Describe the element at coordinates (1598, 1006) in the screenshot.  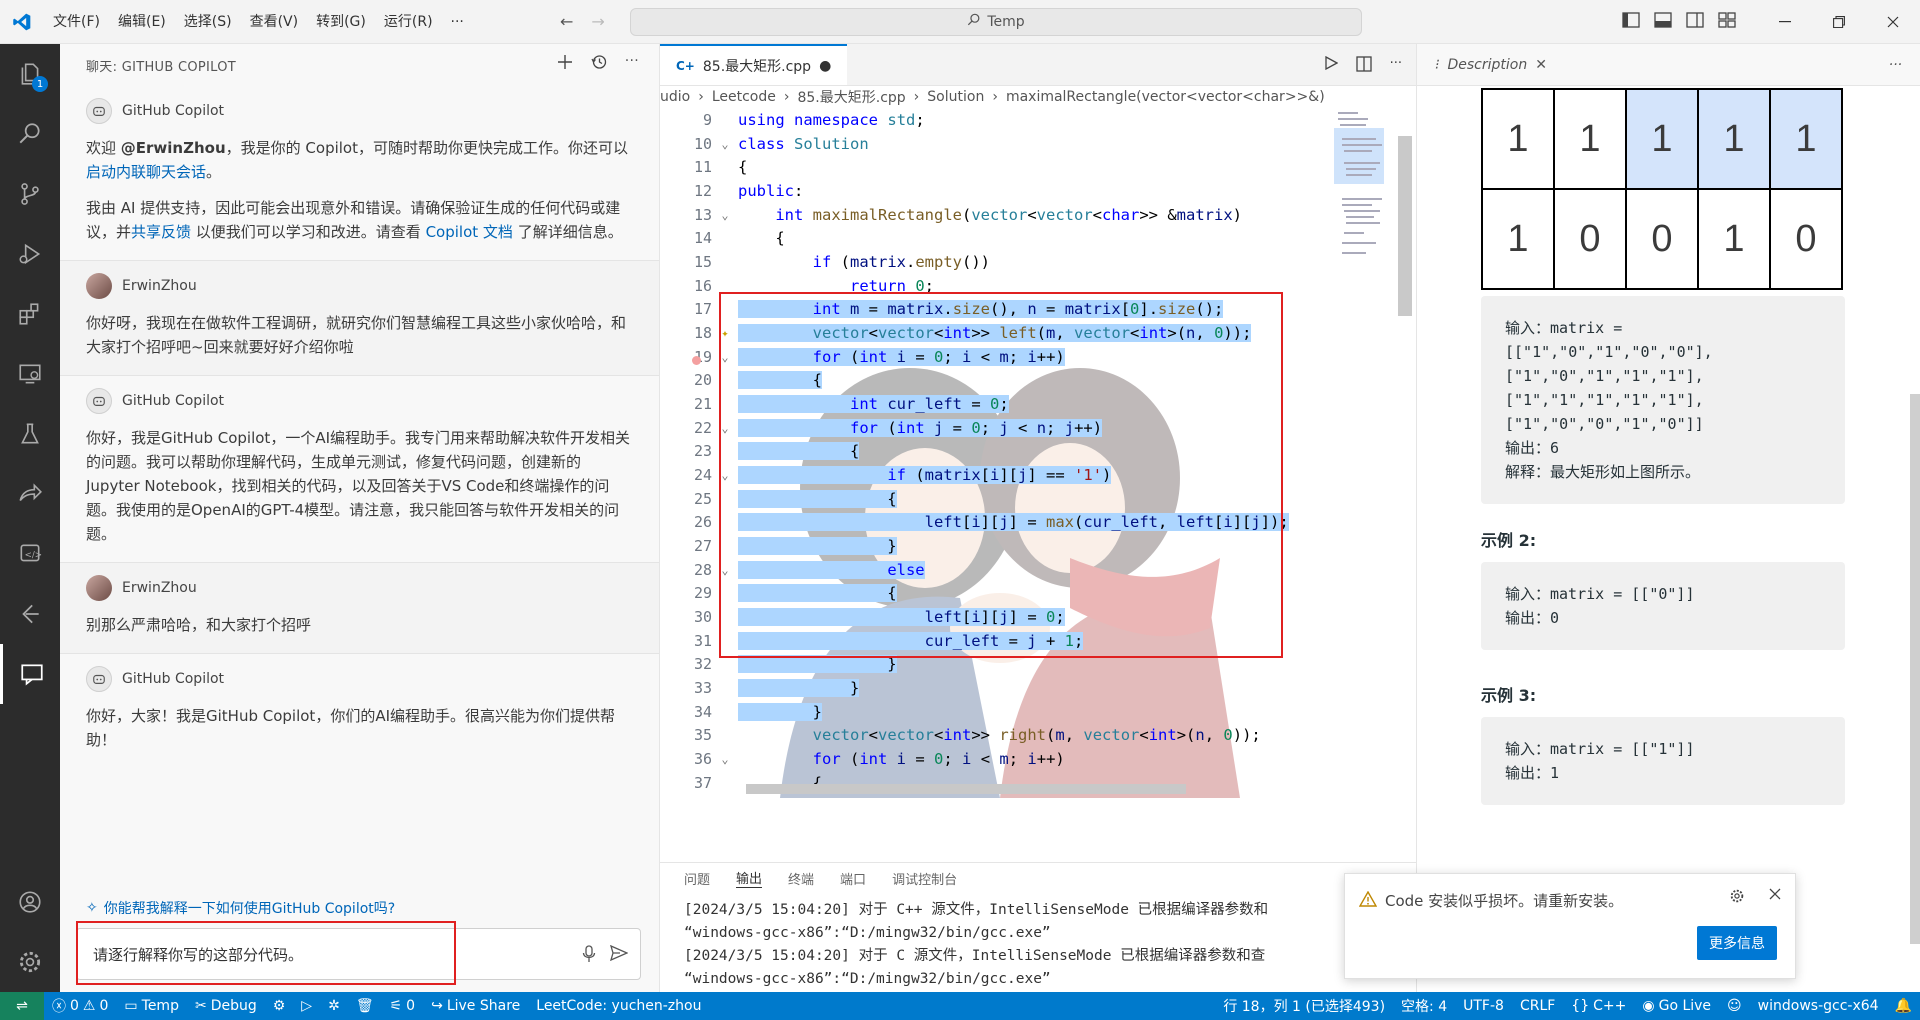
I see `language-status: {} C++` at that location.